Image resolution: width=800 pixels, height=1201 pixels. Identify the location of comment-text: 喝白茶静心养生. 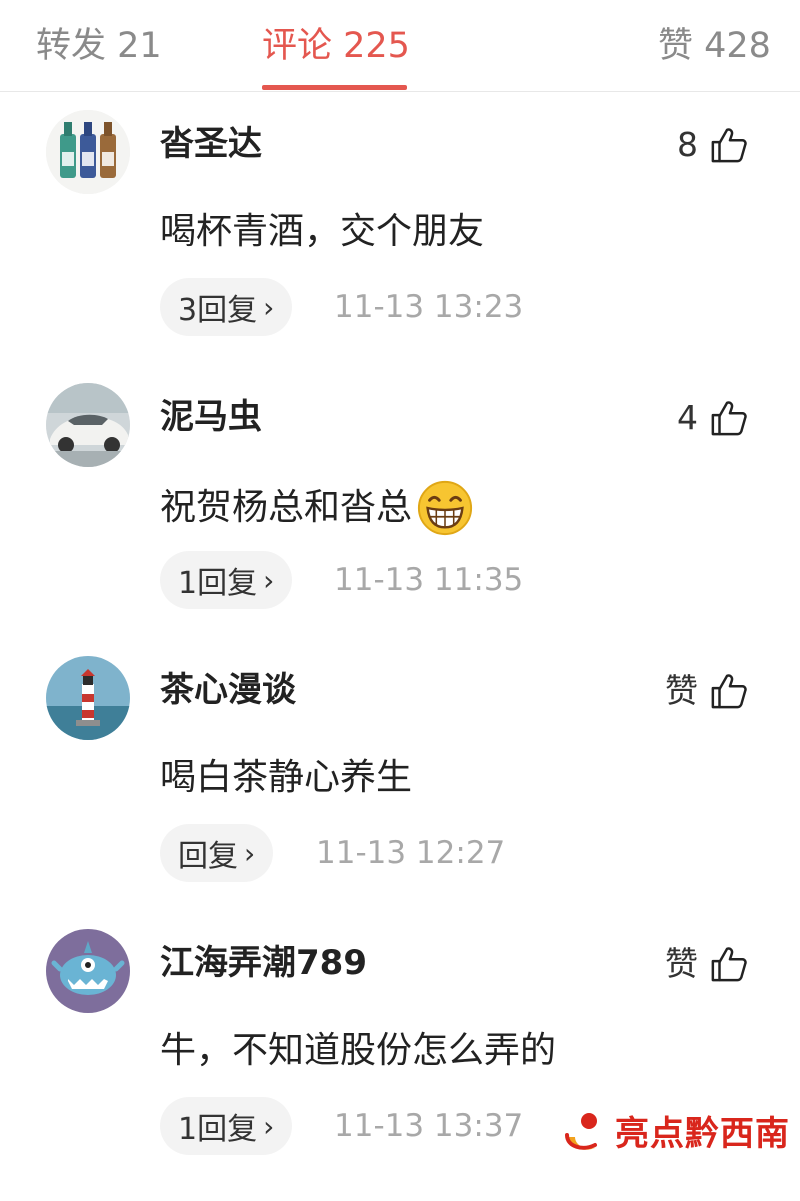
(286, 778).